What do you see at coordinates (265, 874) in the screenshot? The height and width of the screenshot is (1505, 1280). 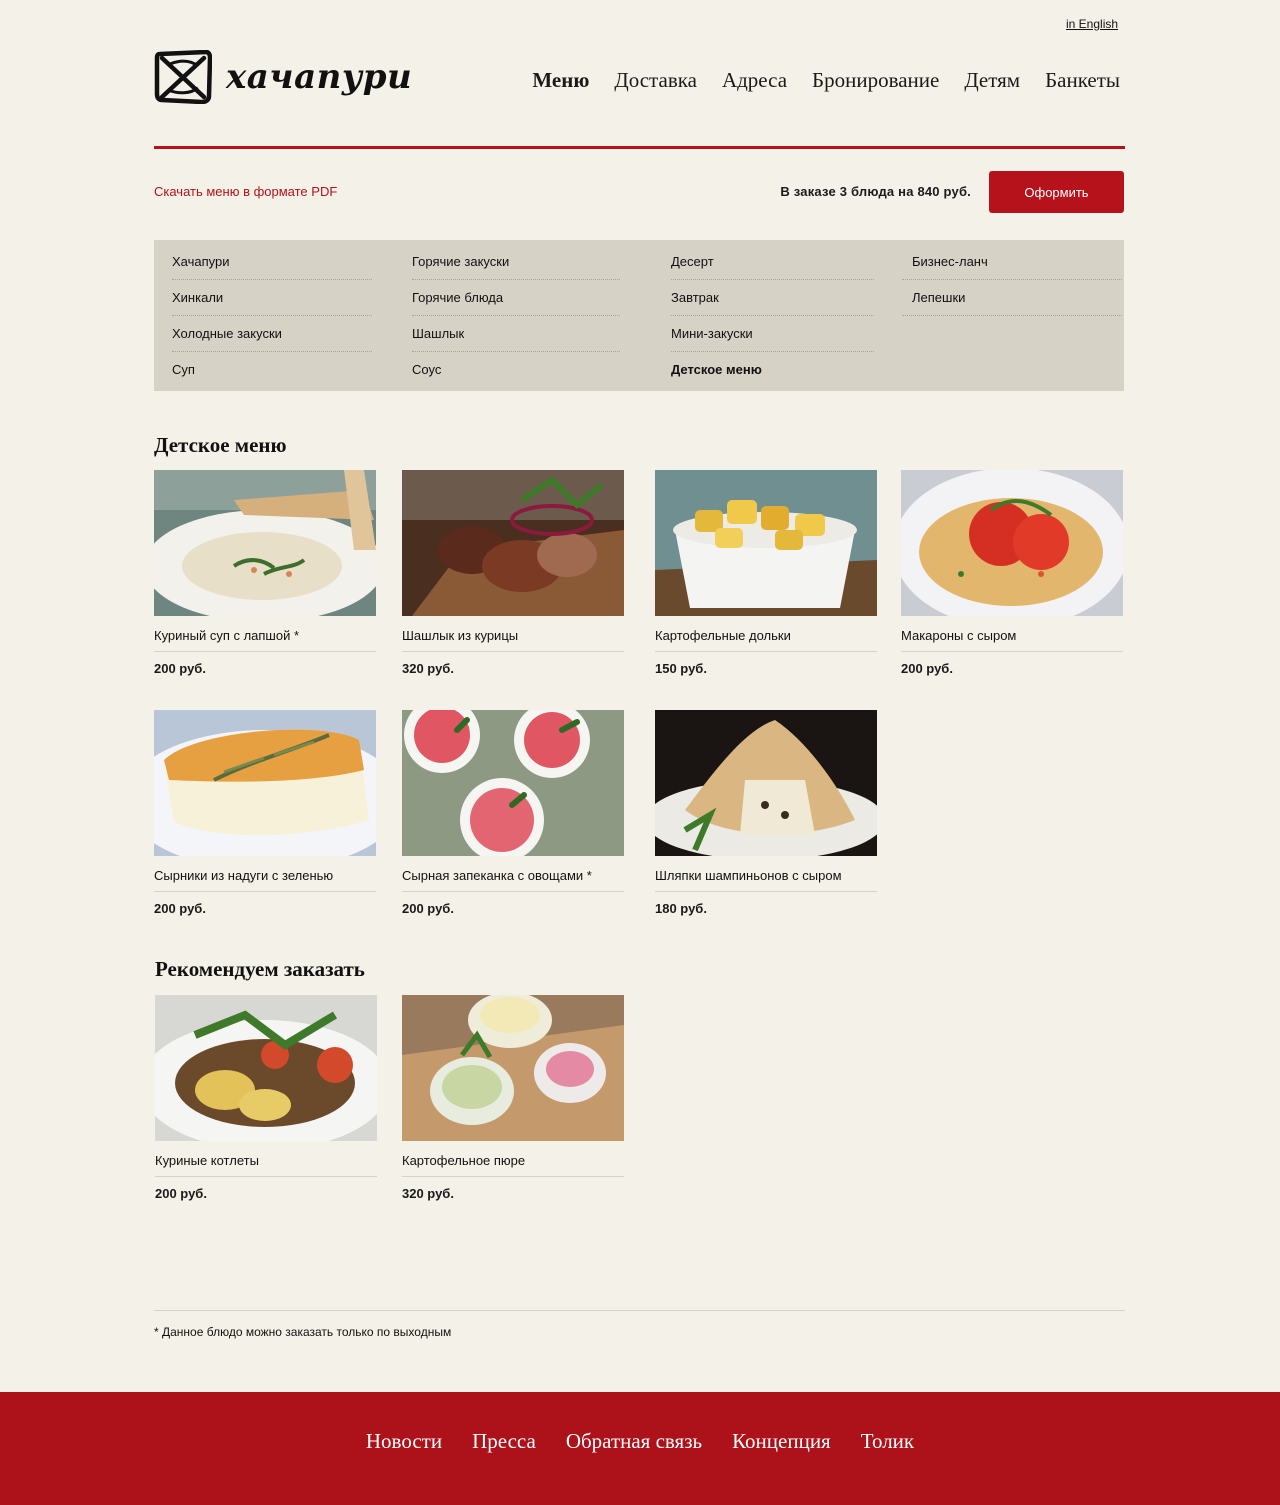 I see `dish-name: Сырники из надуги с зеленью` at bounding box center [265, 874].